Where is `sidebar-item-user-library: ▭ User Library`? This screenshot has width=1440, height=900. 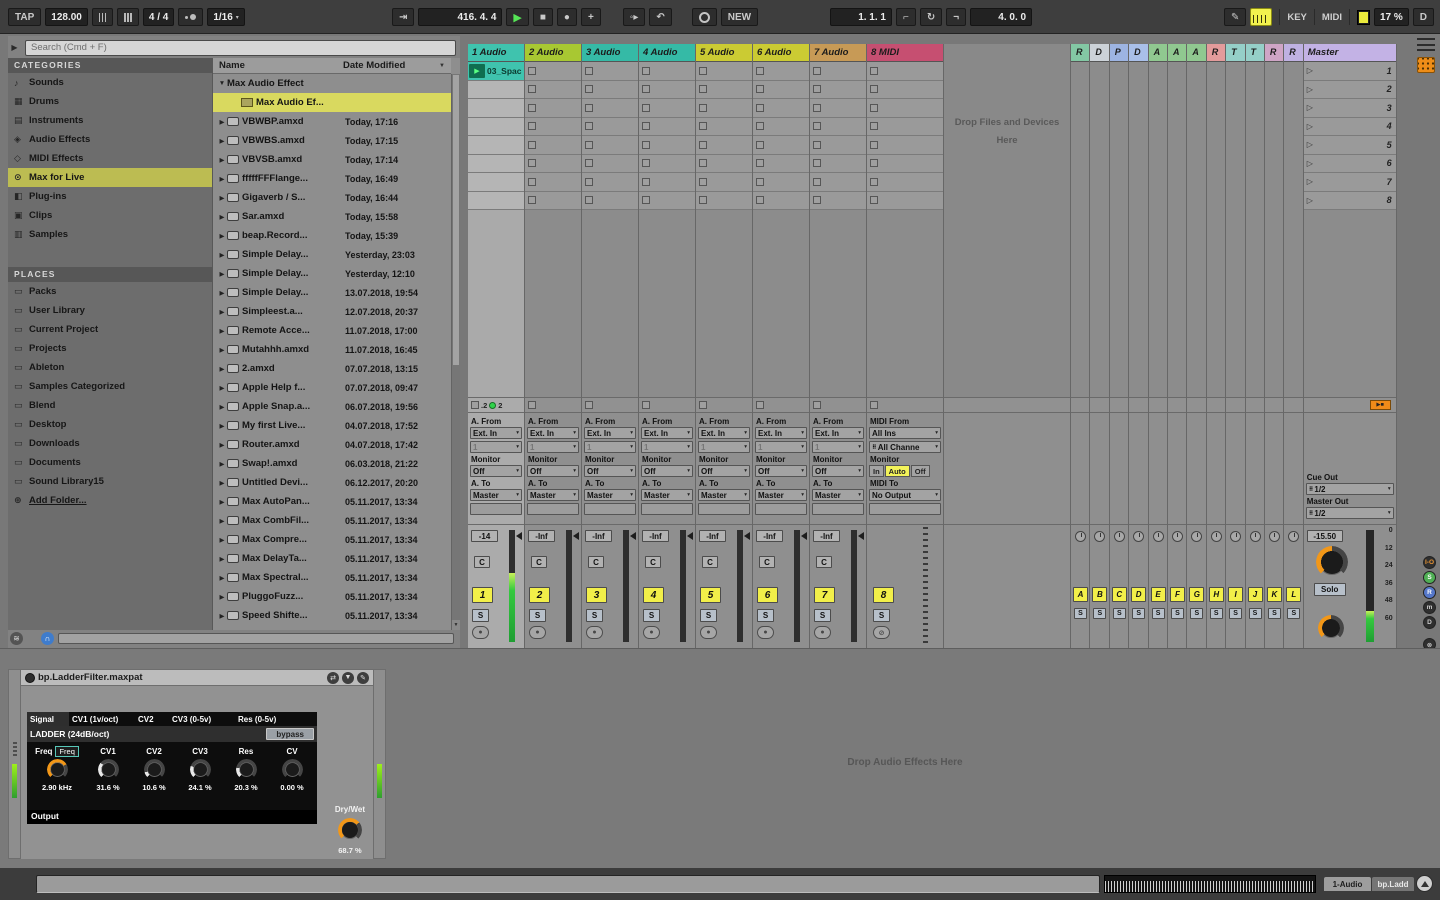
sidebar-item-user-library: ▭ User Library is located at coordinates (110, 310).